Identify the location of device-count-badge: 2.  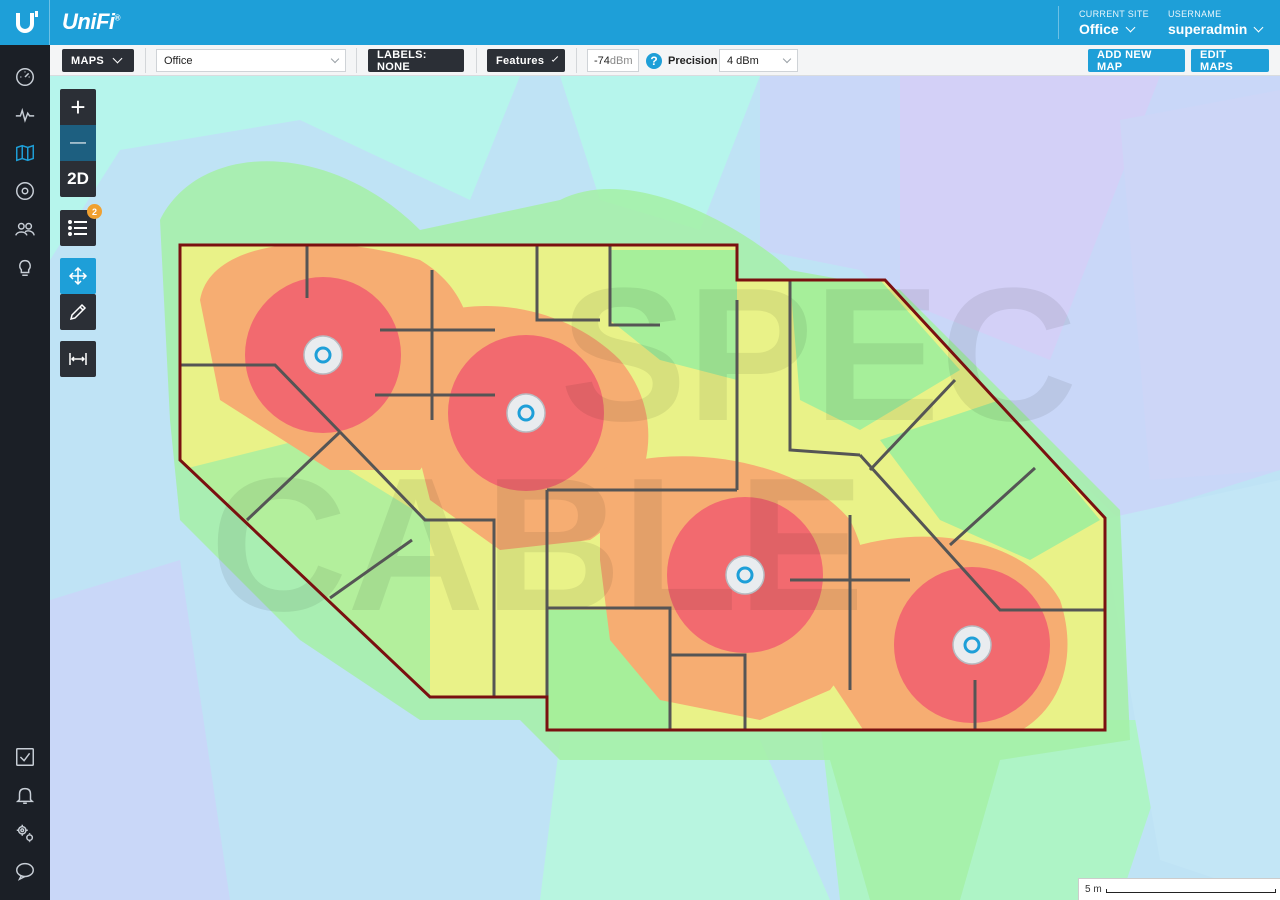
(94, 211).